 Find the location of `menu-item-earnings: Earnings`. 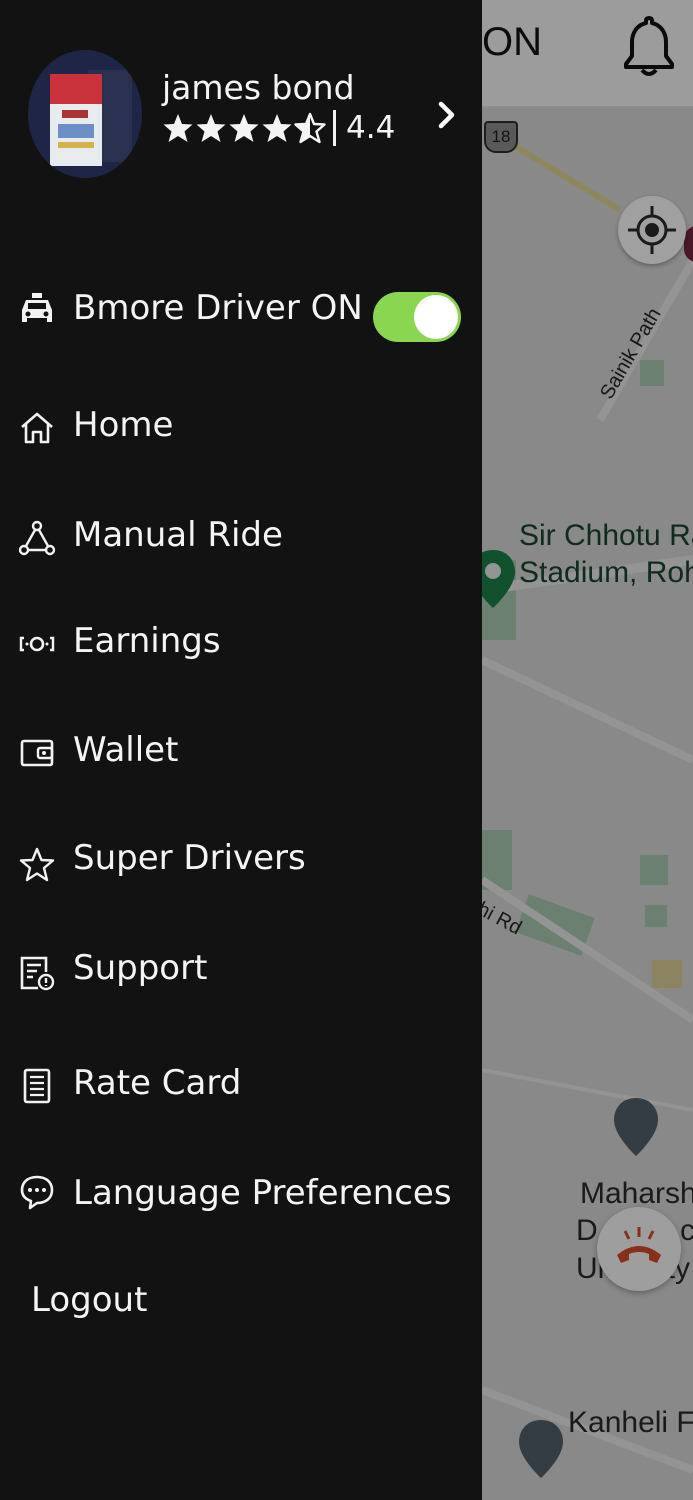

menu-item-earnings: Earnings is located at coordinates (241, 643).